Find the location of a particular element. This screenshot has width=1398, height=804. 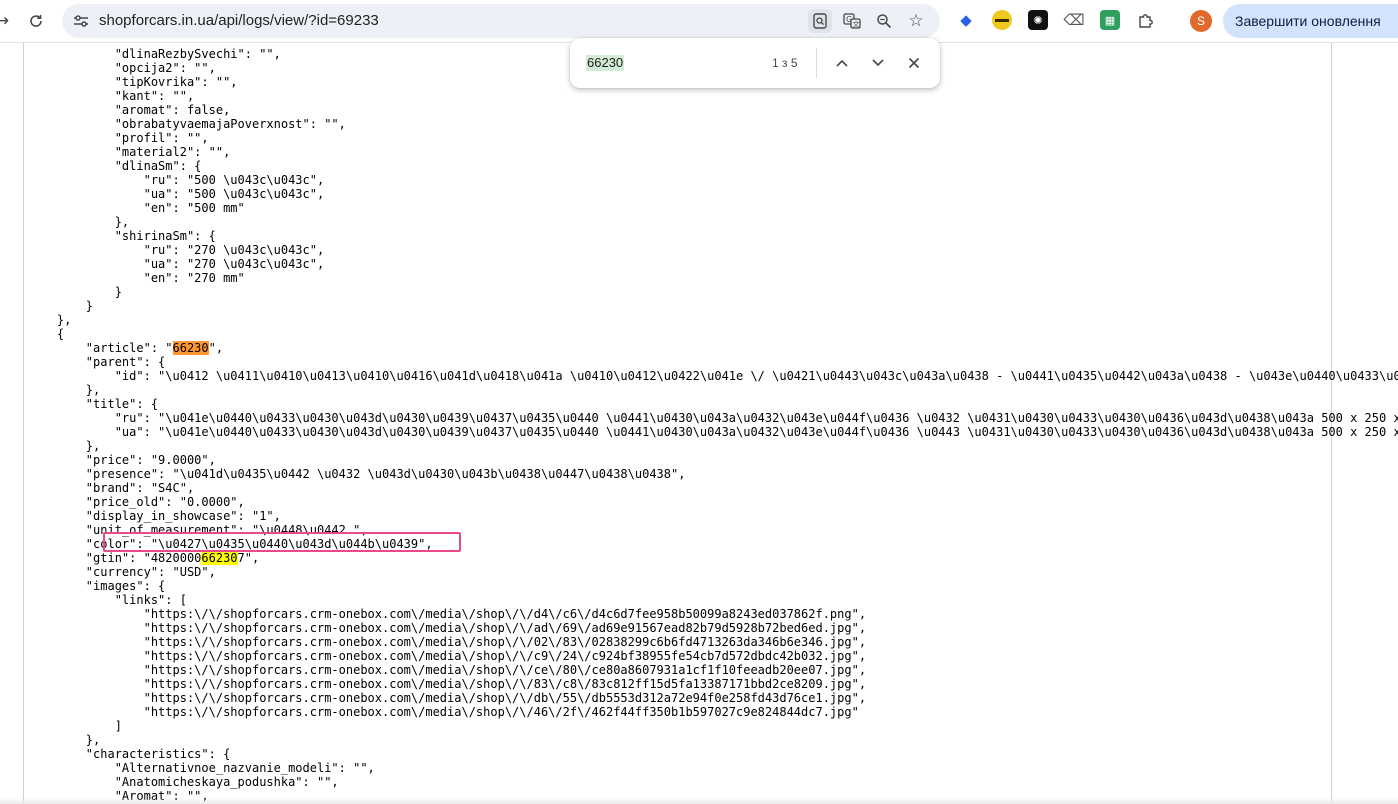

code-text: "currency": "USD", is located at coordinates (122, 572).